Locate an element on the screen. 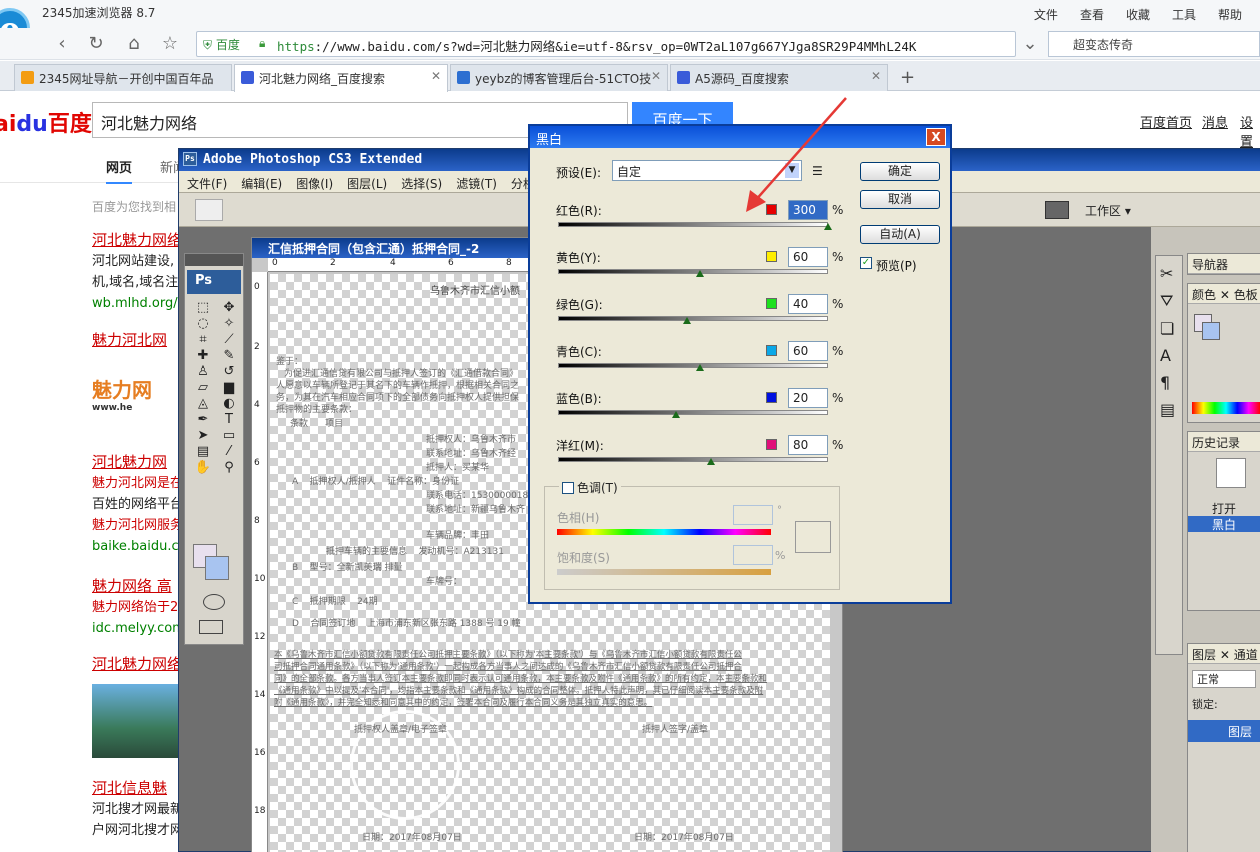  gradient-tool-icon: ▆ is located at coordinates (229, 387).